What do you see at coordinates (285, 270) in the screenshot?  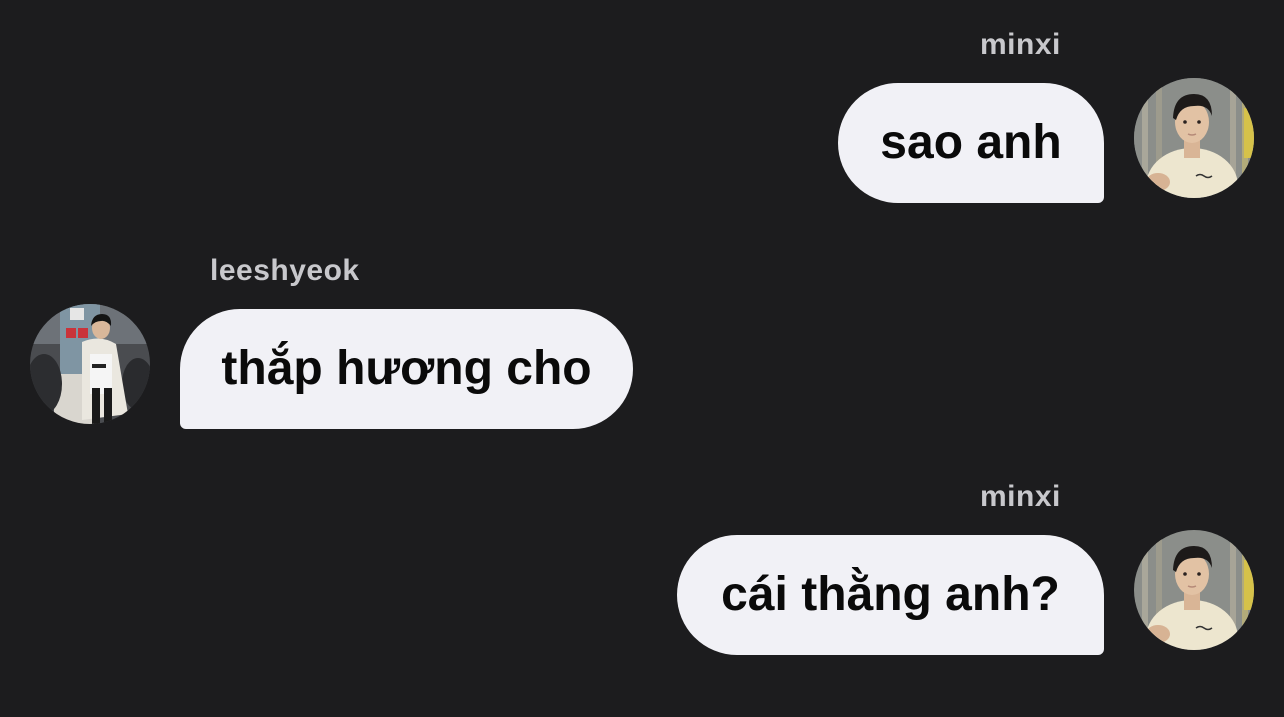 I see `sender-name: leeshyeok` at bounding box center [285, 270].